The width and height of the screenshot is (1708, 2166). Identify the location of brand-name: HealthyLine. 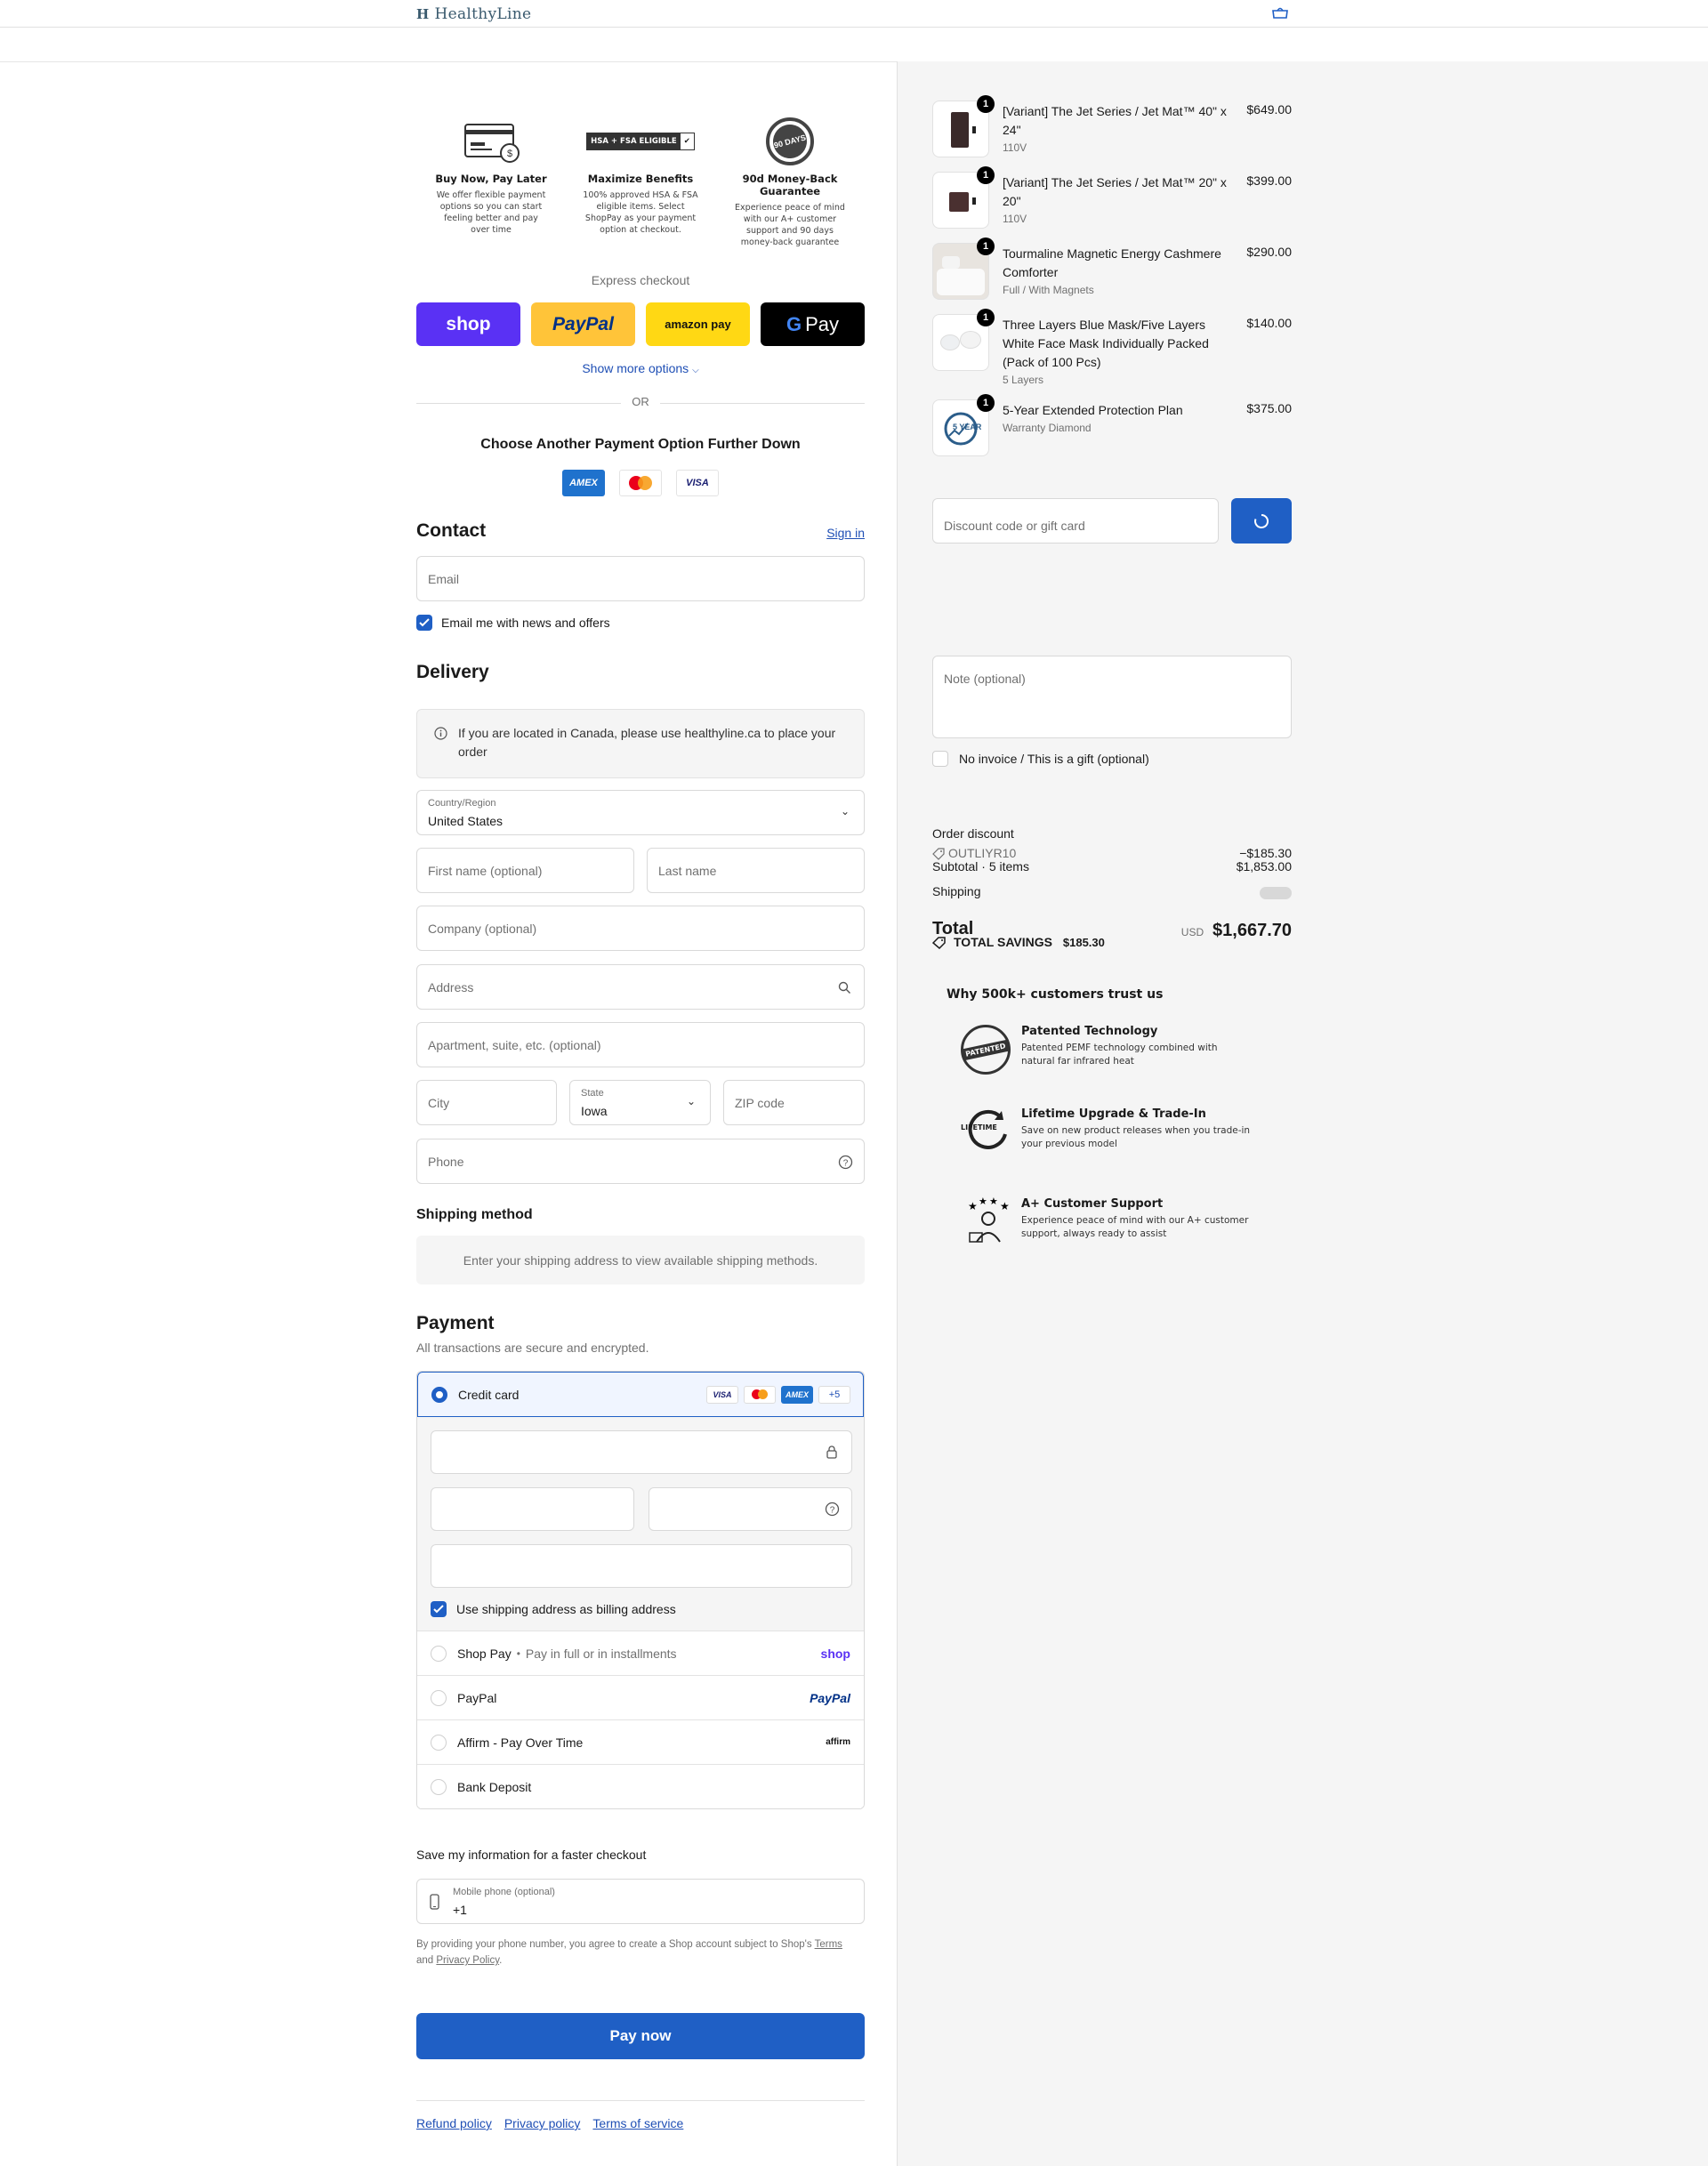
(483, 14).